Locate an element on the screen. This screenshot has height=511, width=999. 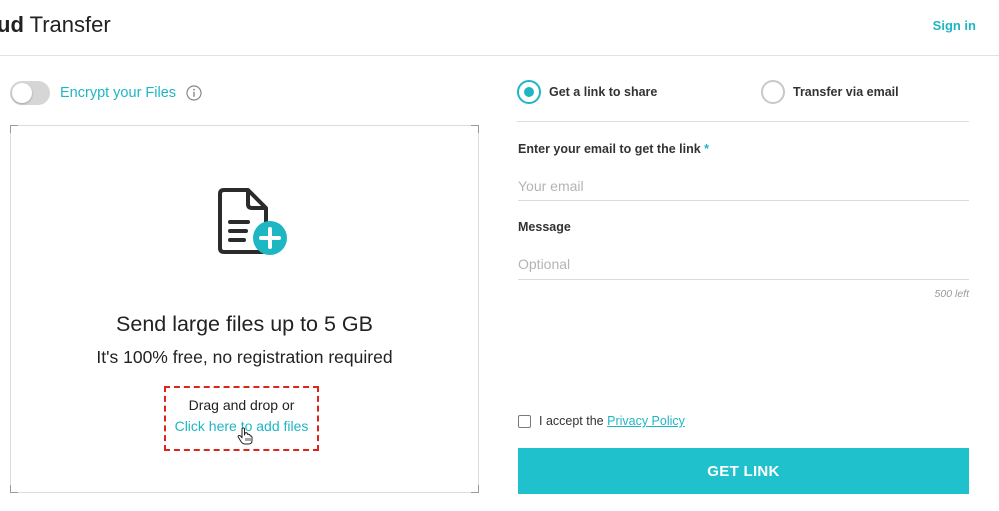
brand-bold: ud is located at coordinates (12, 24).